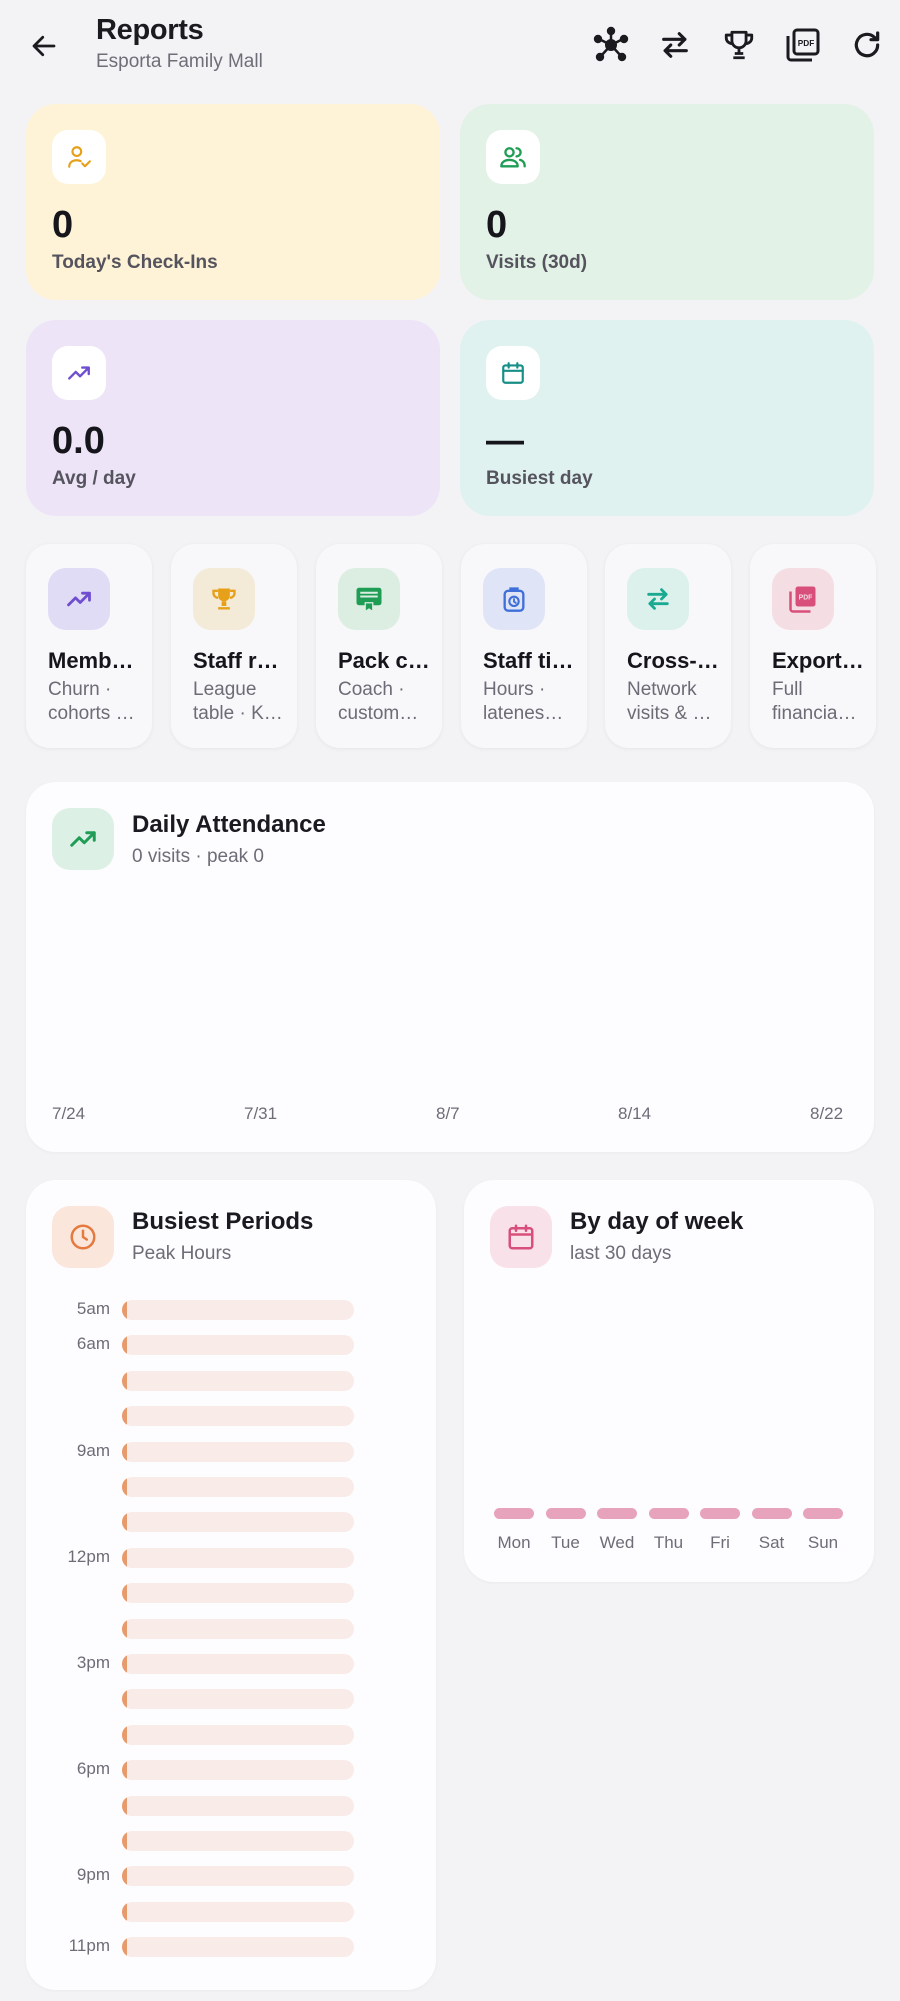 The height and width of the screenshot is (2001, 900). I want to click on users-icon, so click(513, 157).